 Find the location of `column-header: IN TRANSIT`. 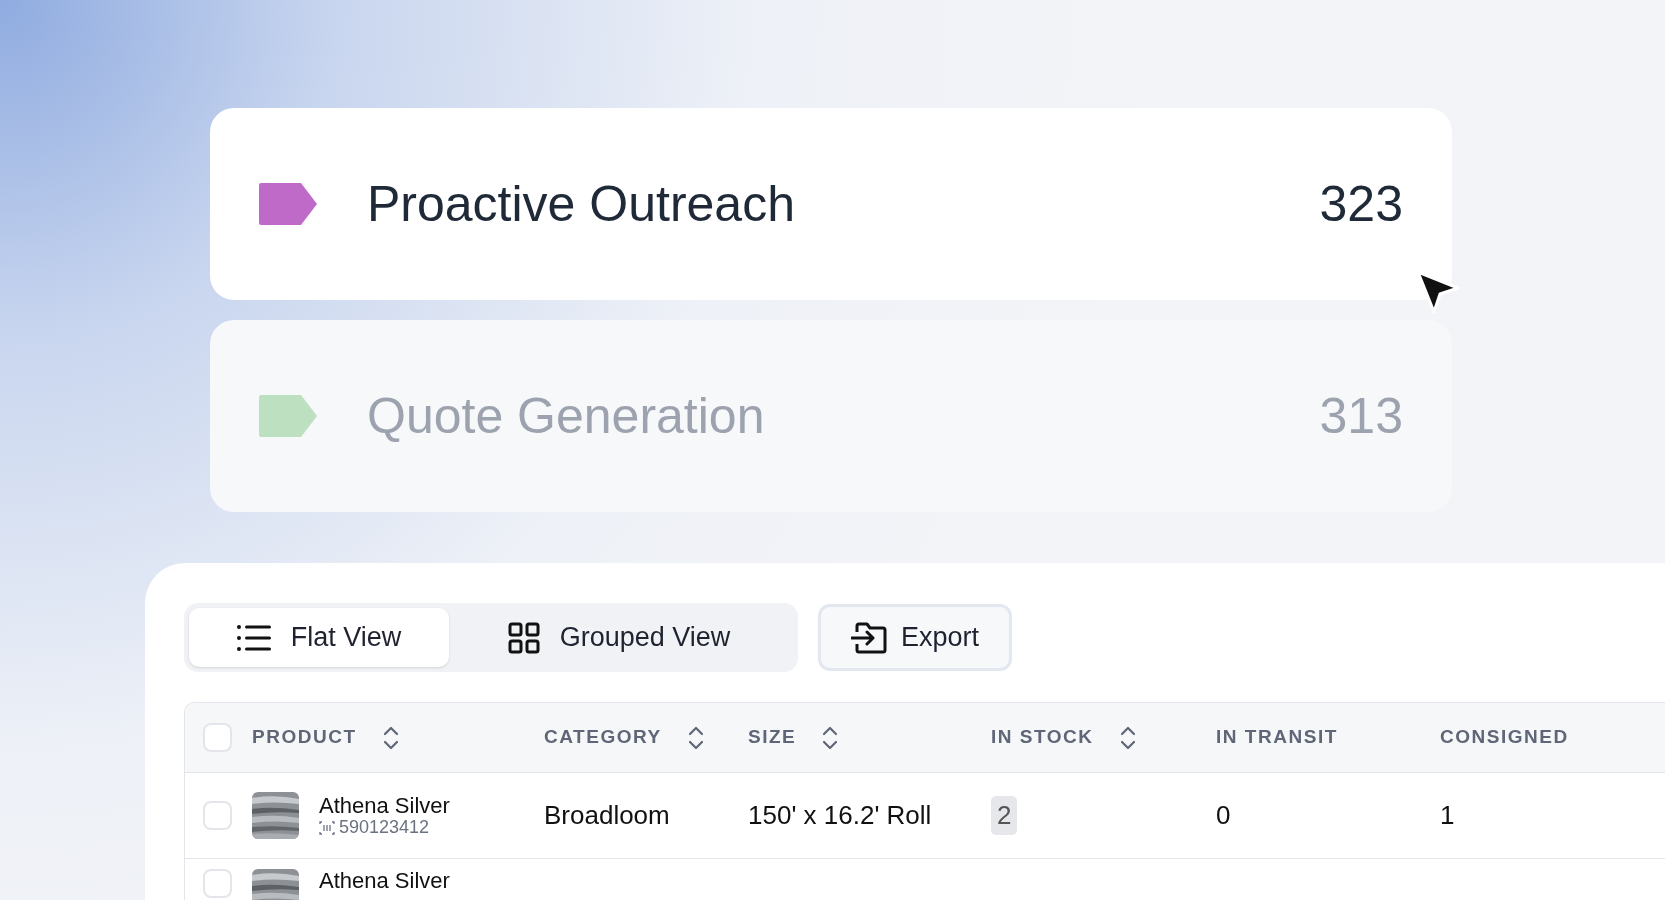

column-header: IN TRANSIT is located at coordinates (1277, 737).